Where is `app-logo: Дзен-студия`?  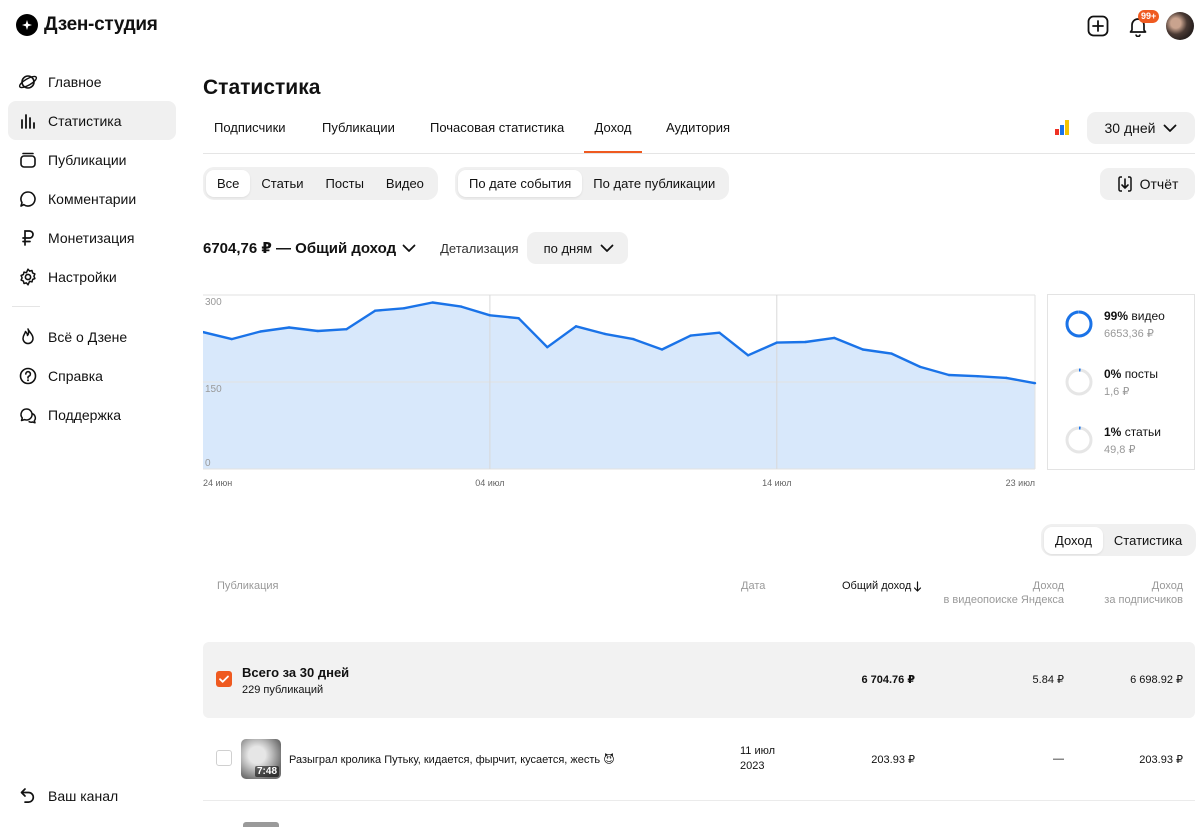
app-logo: Дзен-студия is located at coordinates (87, 25).